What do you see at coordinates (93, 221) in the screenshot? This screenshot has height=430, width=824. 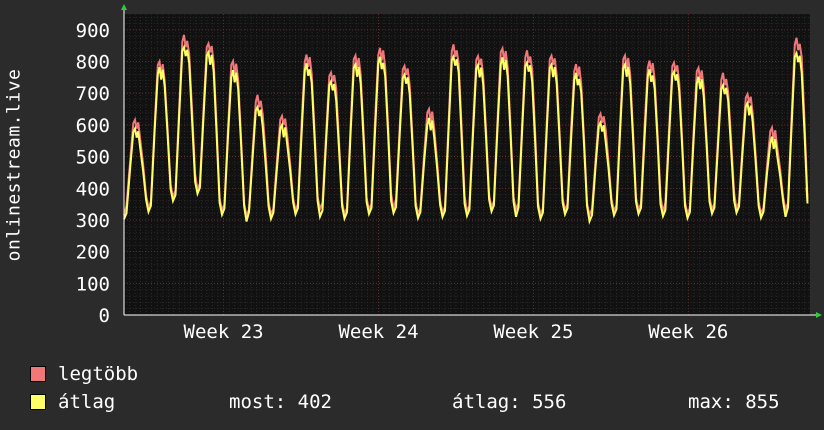 I see `y-tick-label: 300` at bounding box center [93, 221].